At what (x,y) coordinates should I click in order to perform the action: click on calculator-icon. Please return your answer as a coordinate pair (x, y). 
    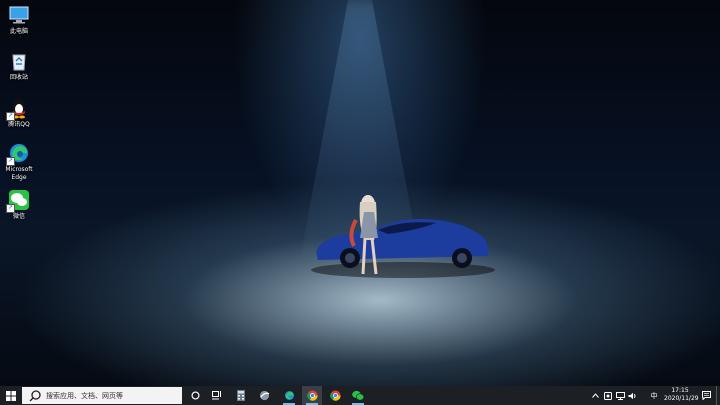
    Looking at the image, I should click on (241, 395).